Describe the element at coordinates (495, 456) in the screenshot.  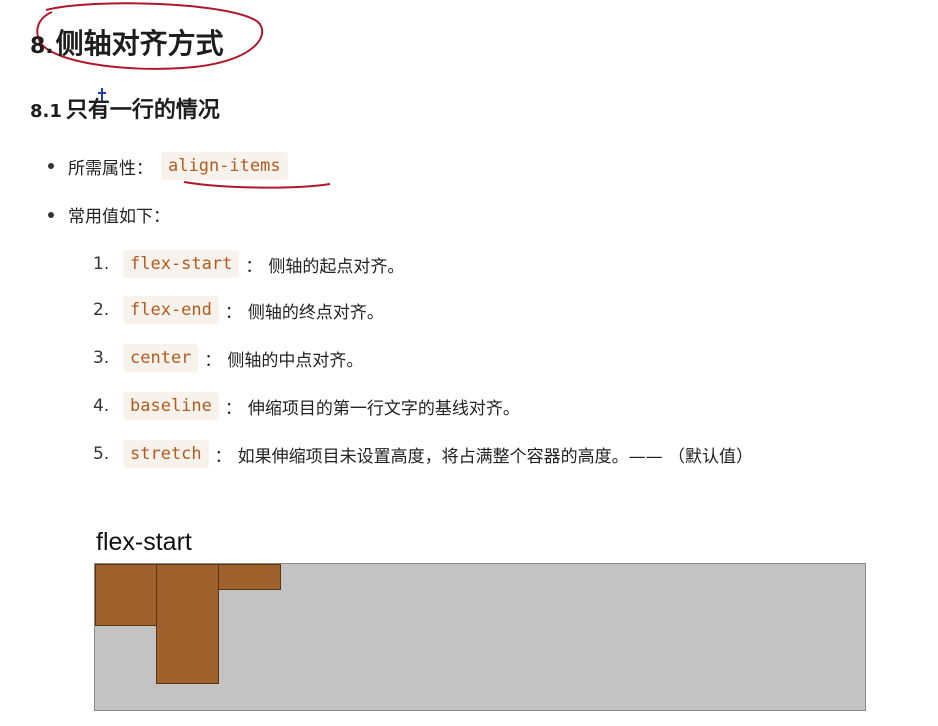
I see `value-description: 如果伸缩项目未设置高度，将占满整个容器的高度。—— （默认值）` at that location.